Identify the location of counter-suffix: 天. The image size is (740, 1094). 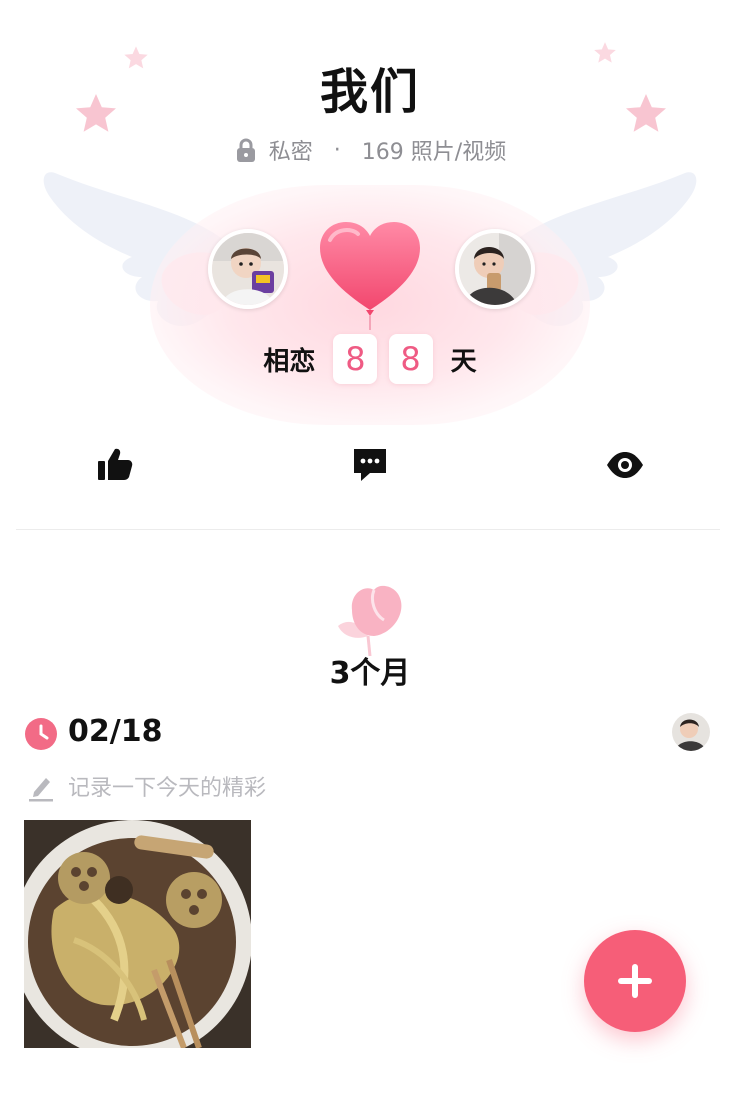
(463, 361).